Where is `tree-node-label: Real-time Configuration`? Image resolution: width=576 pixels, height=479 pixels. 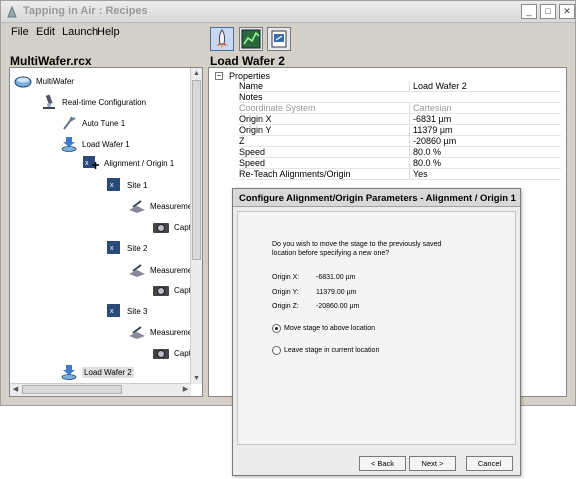 tree-node-label: Real-time Configuration is located at coordinates (104, 102).